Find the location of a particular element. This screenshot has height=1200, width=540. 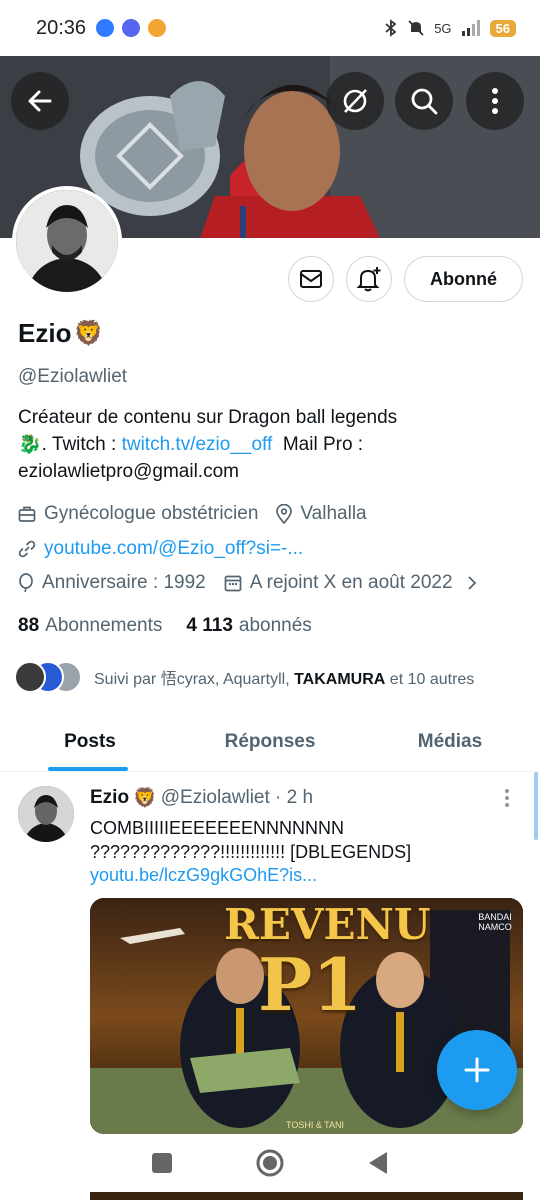

joined-item: A rejoint X en août 2022 is located at coordinates (338, 583).